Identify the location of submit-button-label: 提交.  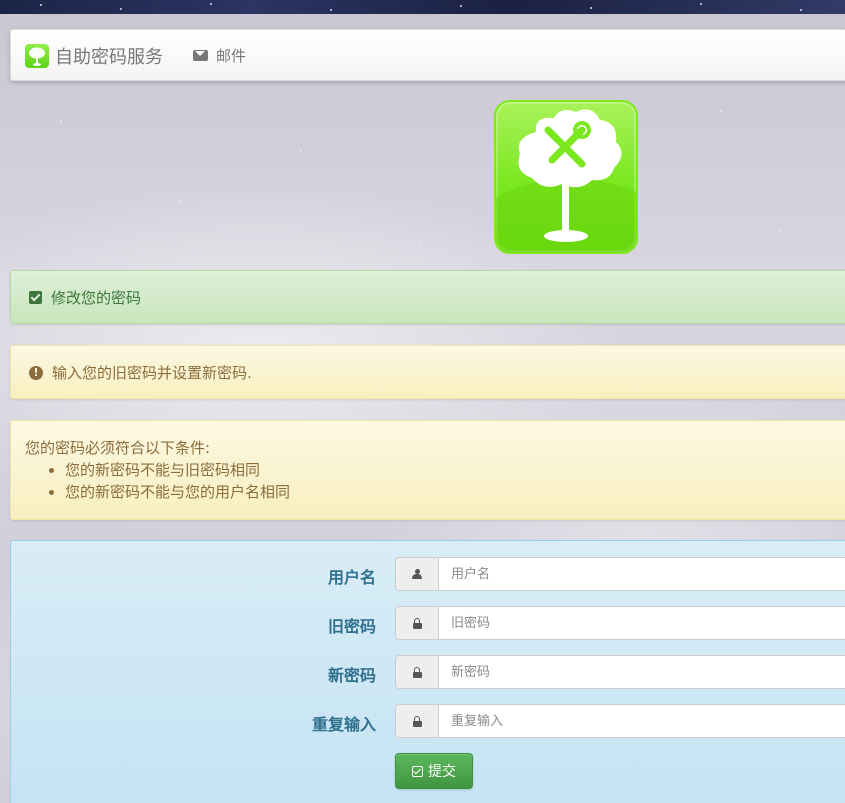
(442, 772).